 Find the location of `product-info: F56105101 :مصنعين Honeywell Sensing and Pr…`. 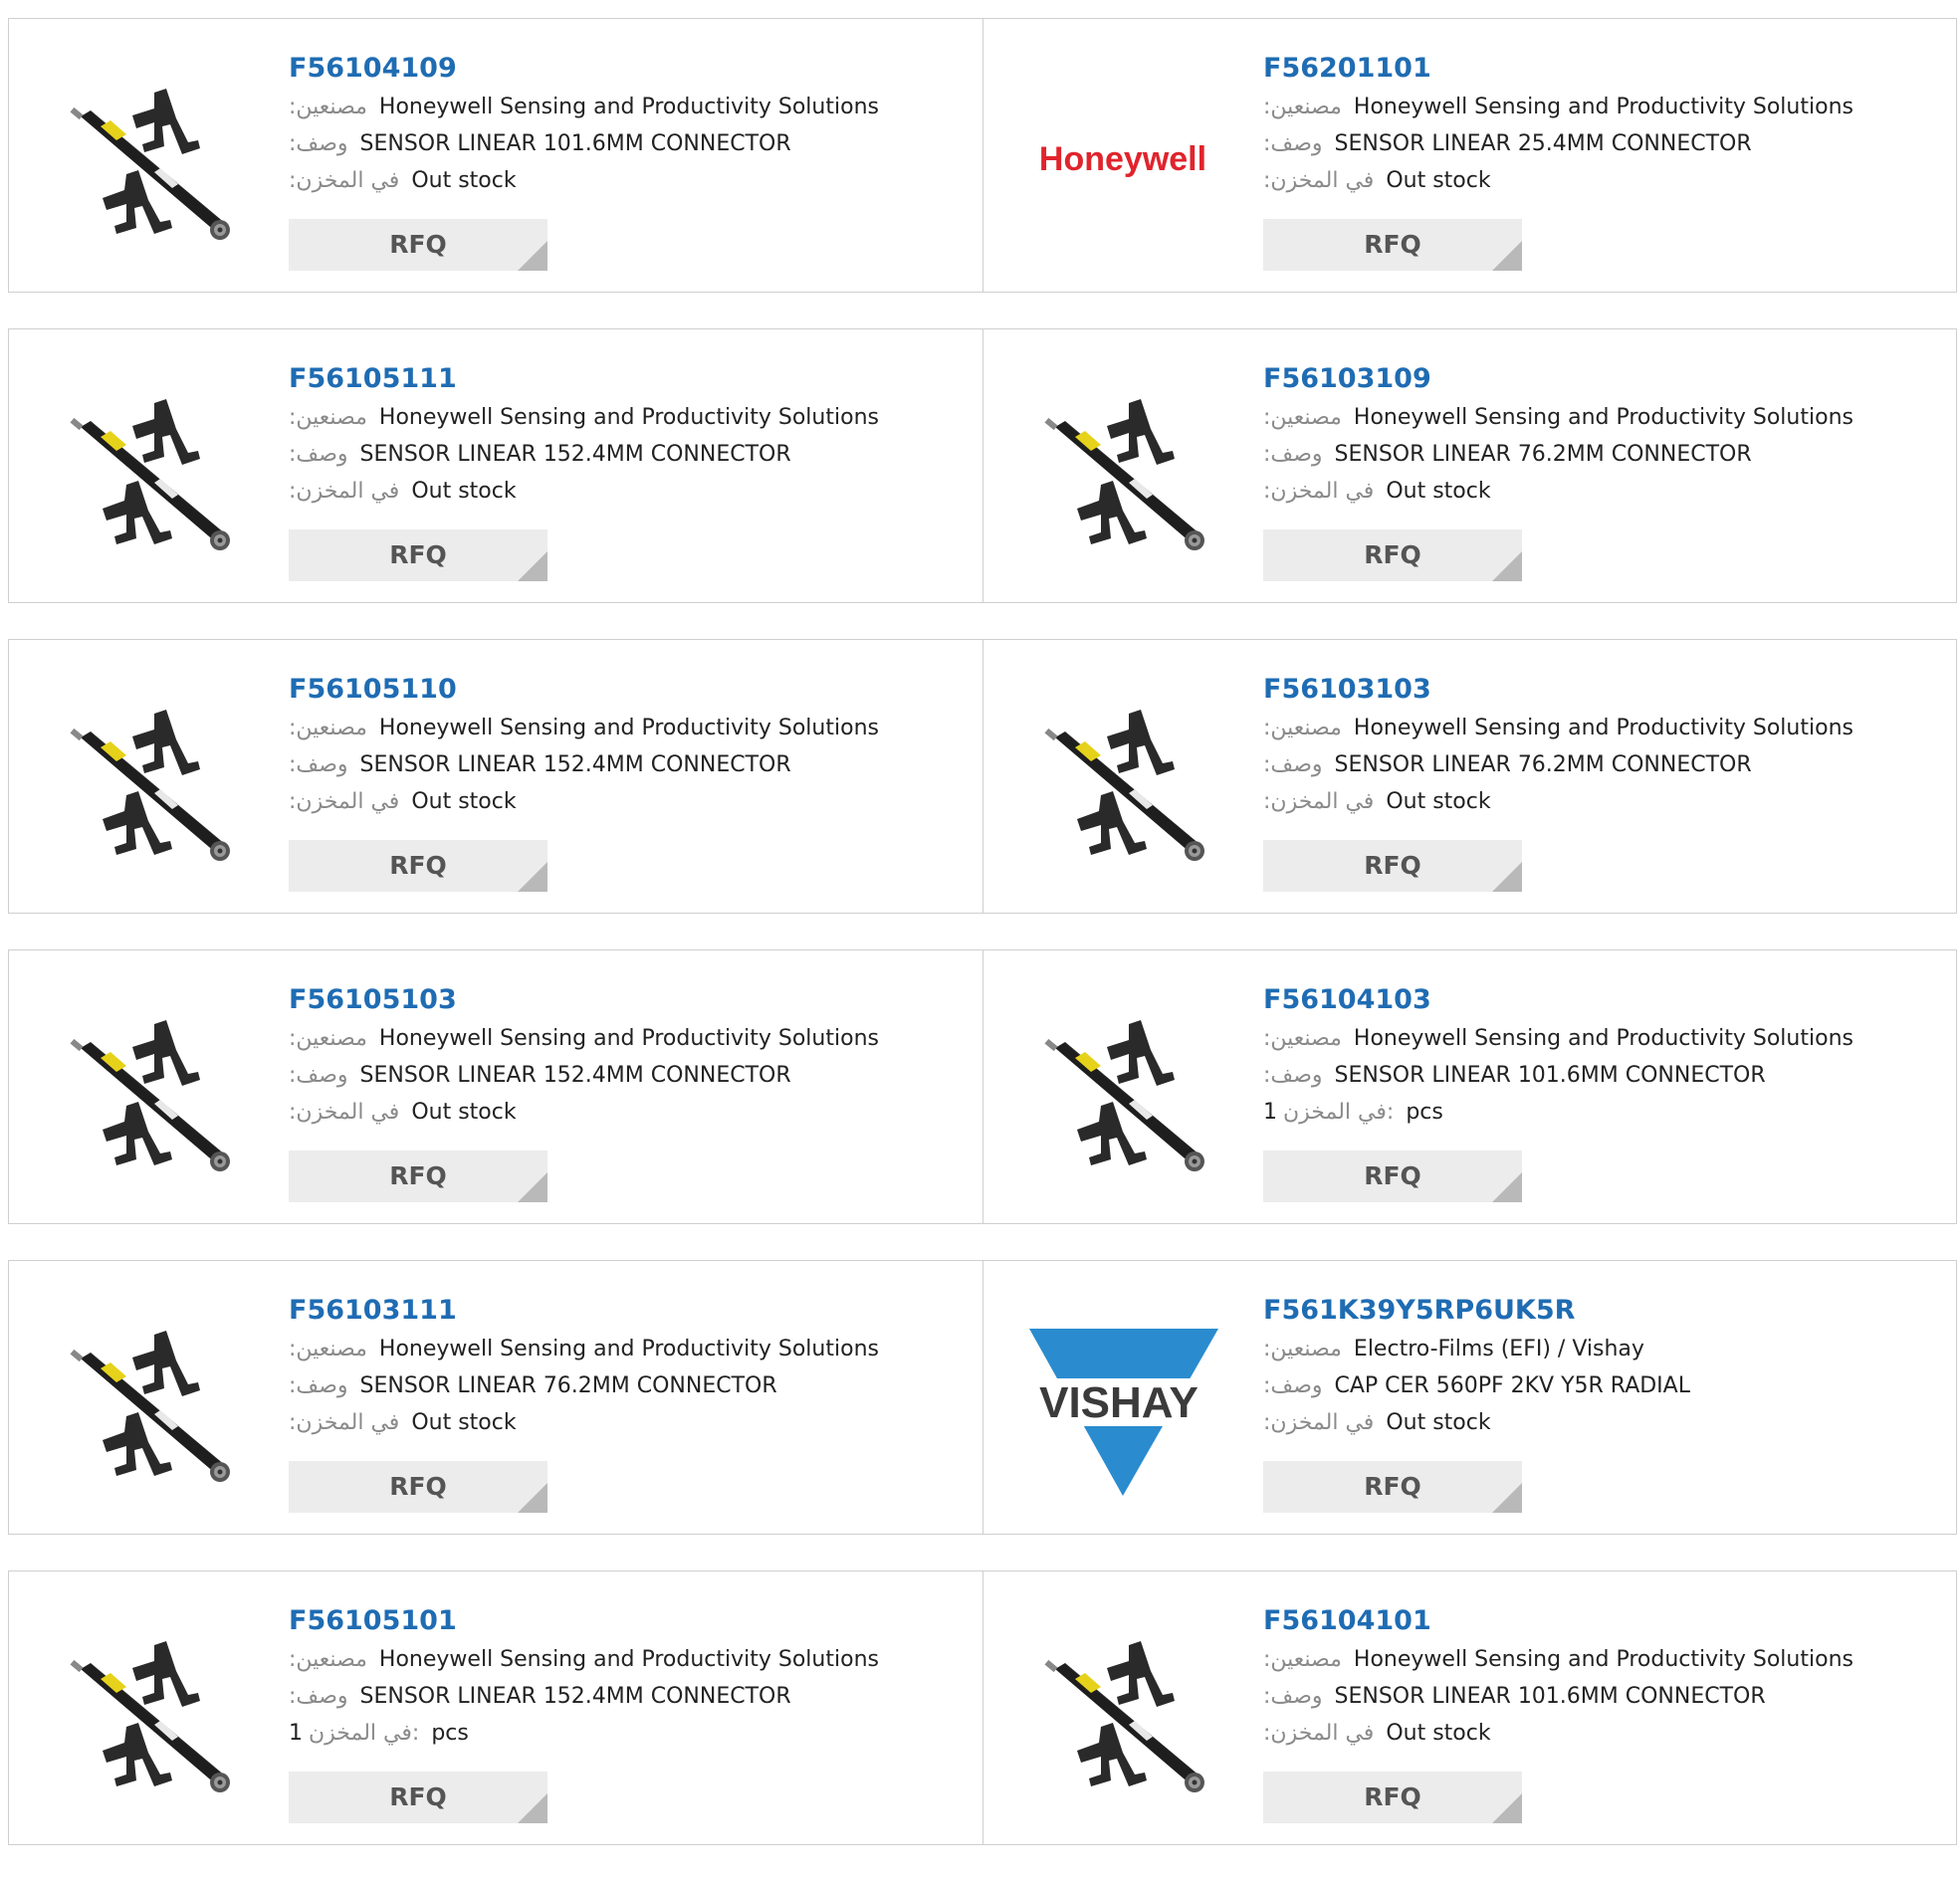

product-info: F56105101 :مصنعين Honeywell Sensing and Pr… is located at coordinates (584, 1676).